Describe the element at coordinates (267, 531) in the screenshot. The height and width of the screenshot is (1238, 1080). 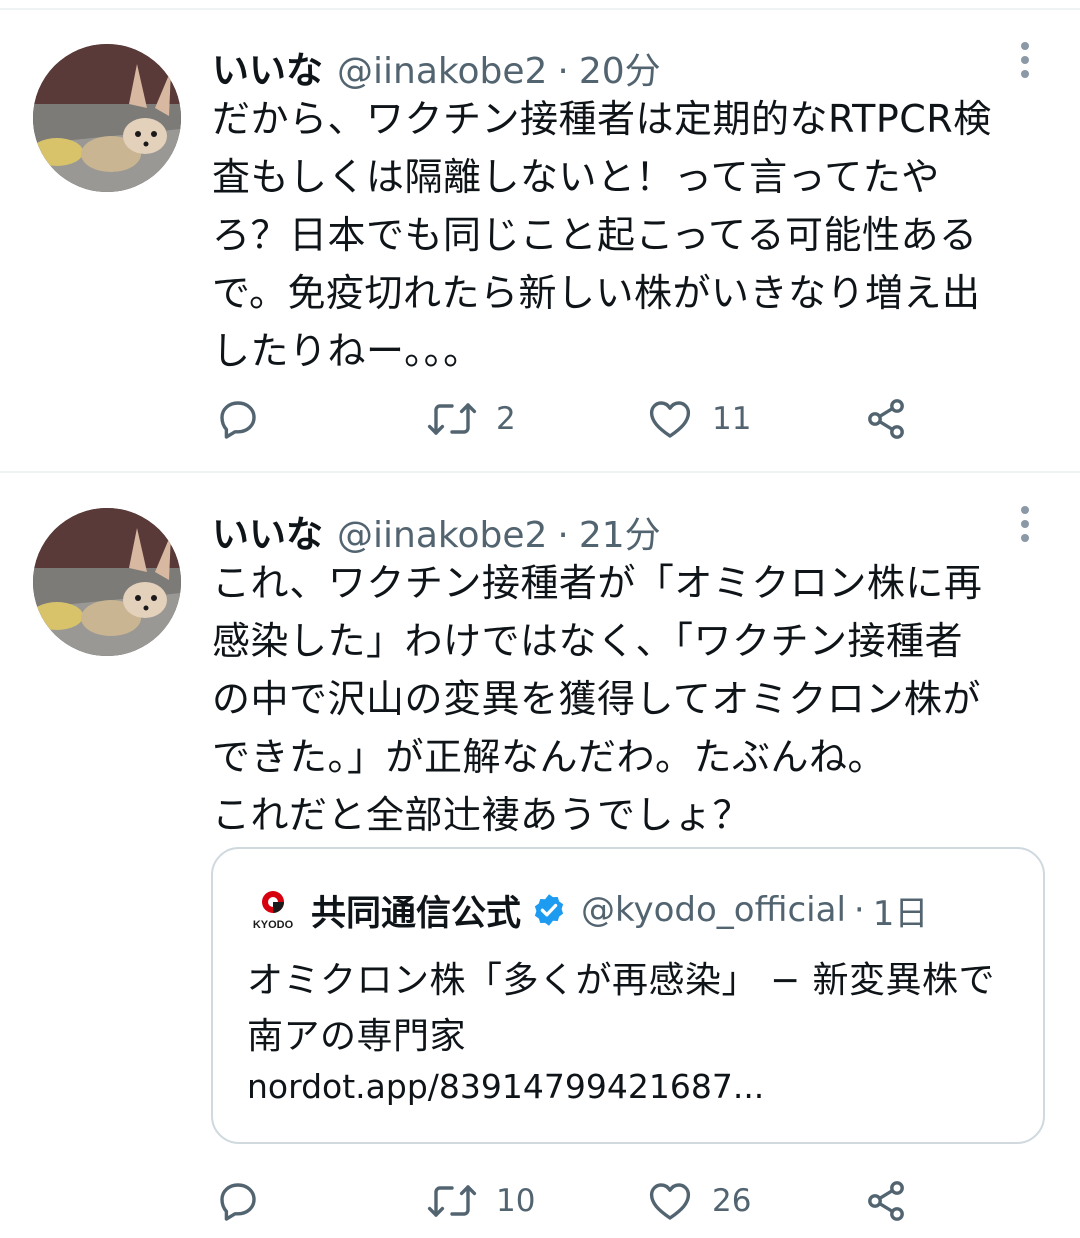
I see `display-name: いいな` at that location.